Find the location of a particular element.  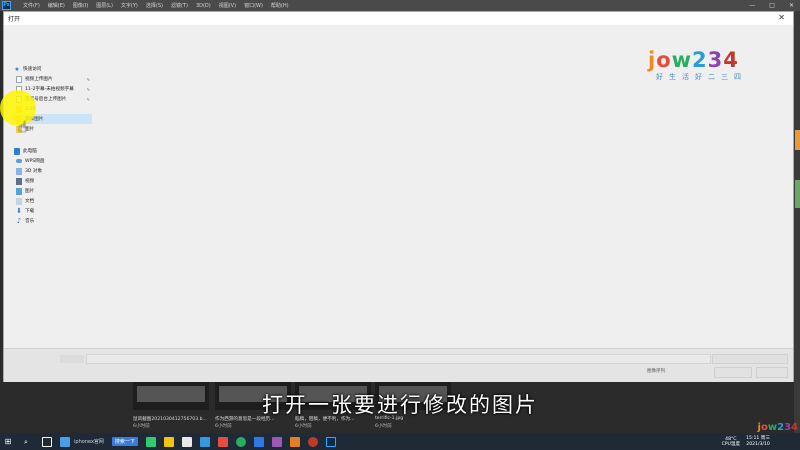

menu-select: 选择(S) is located at coordinates (154, 5).